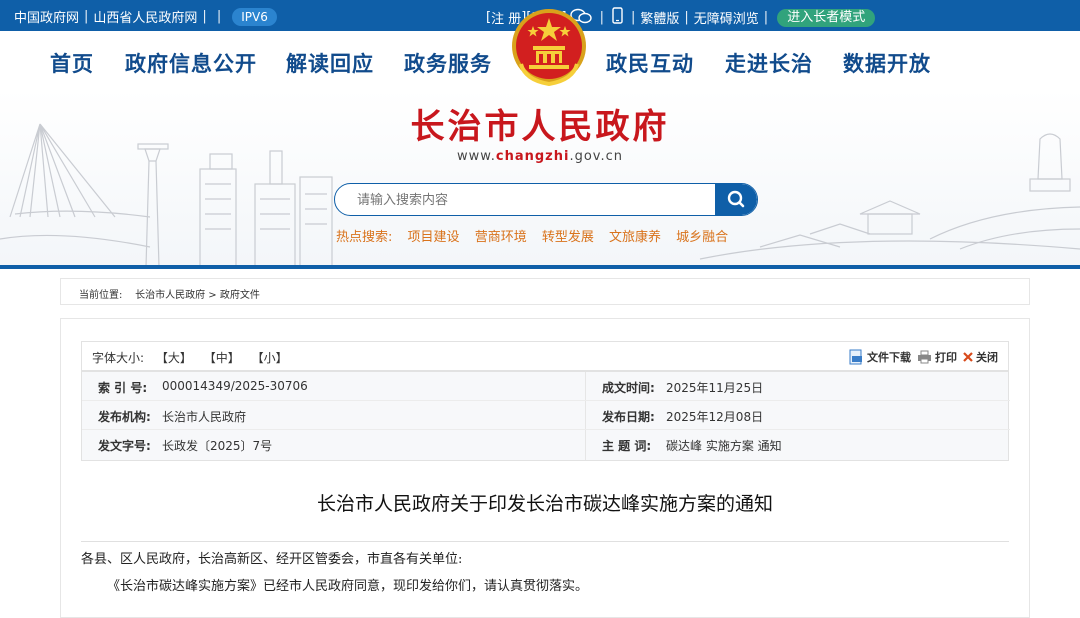 This screenshot has height=618, width=1080. Describe the element at coordinates (124, 417) in the screenshot. I see `publisher-label: 发布机构:` at that location.